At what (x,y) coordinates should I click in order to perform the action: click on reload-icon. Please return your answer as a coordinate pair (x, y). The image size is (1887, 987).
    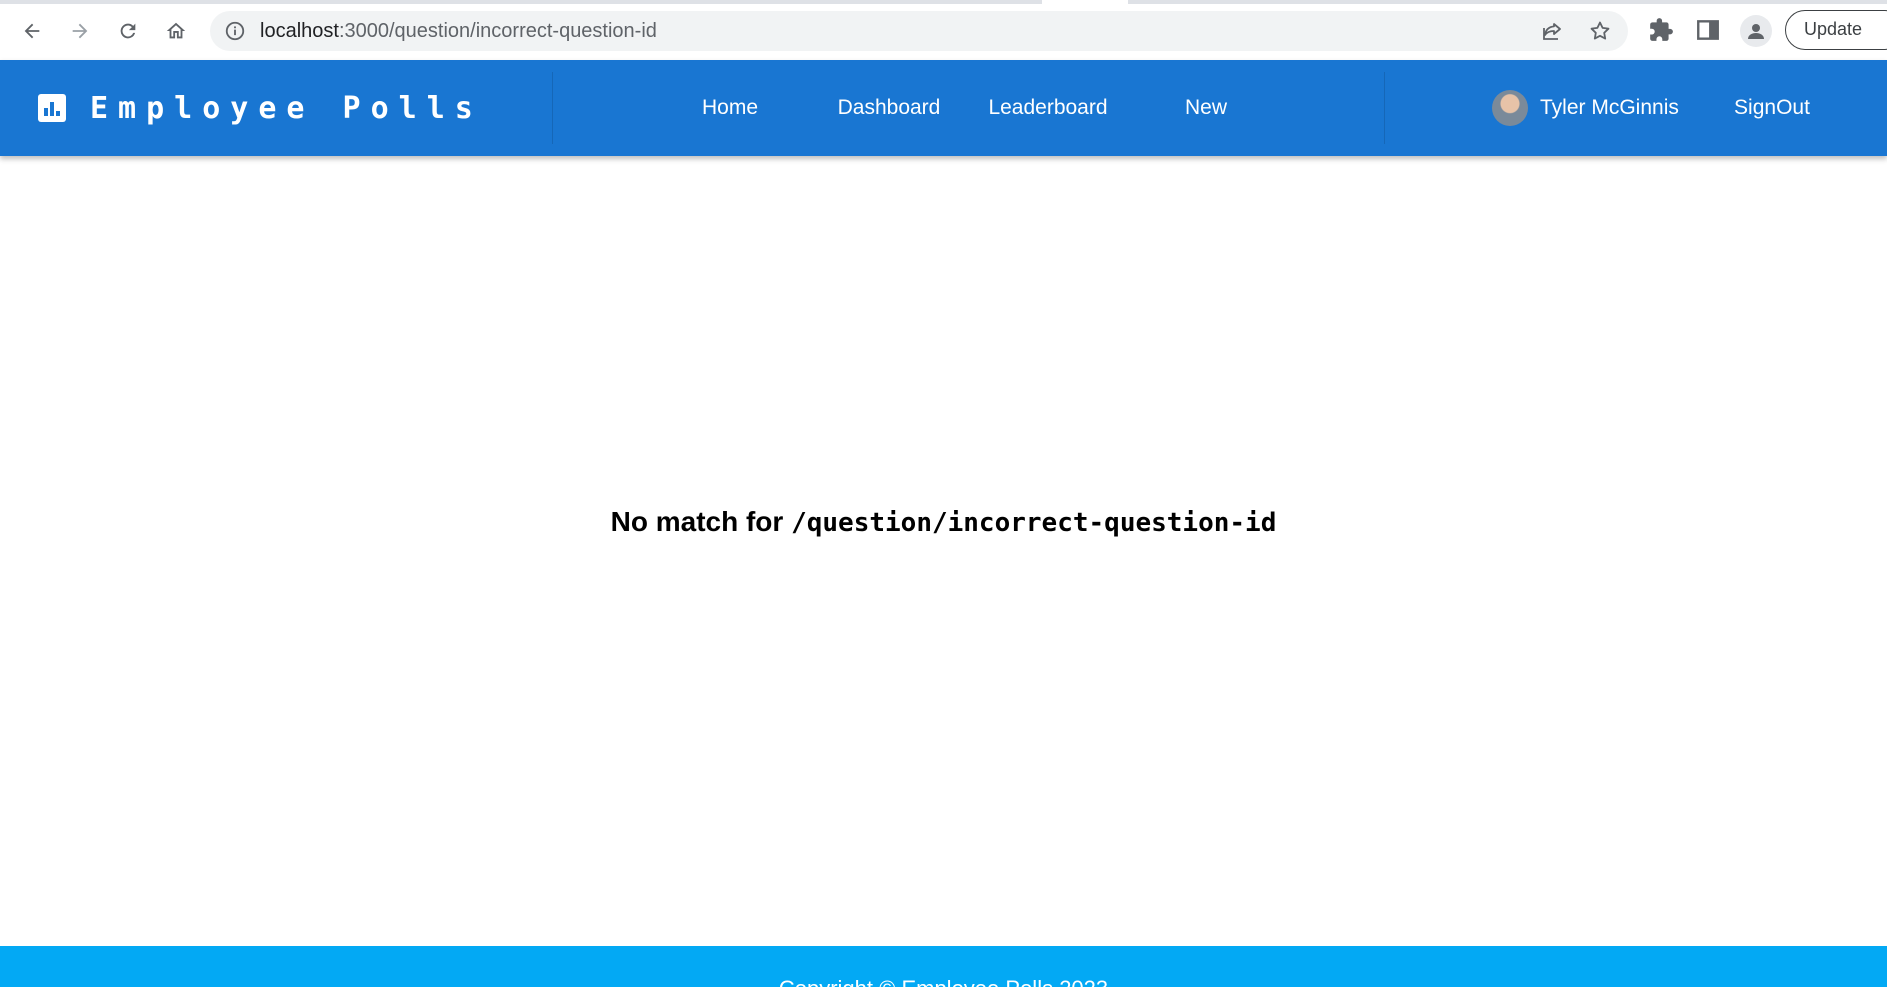
    Looking at the image, I should click on (128, 31).